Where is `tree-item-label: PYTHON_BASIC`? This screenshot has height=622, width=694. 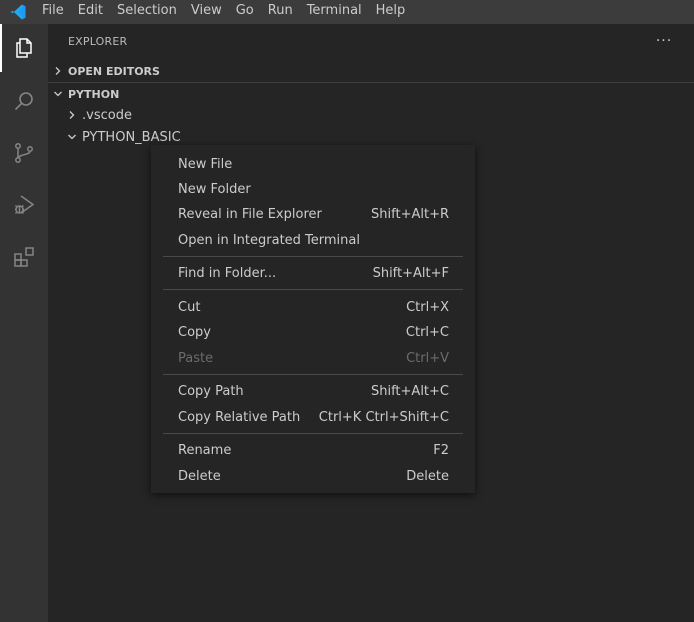
tree-item-label: PYTHON_BASIC is located at coordinates (131, 137).